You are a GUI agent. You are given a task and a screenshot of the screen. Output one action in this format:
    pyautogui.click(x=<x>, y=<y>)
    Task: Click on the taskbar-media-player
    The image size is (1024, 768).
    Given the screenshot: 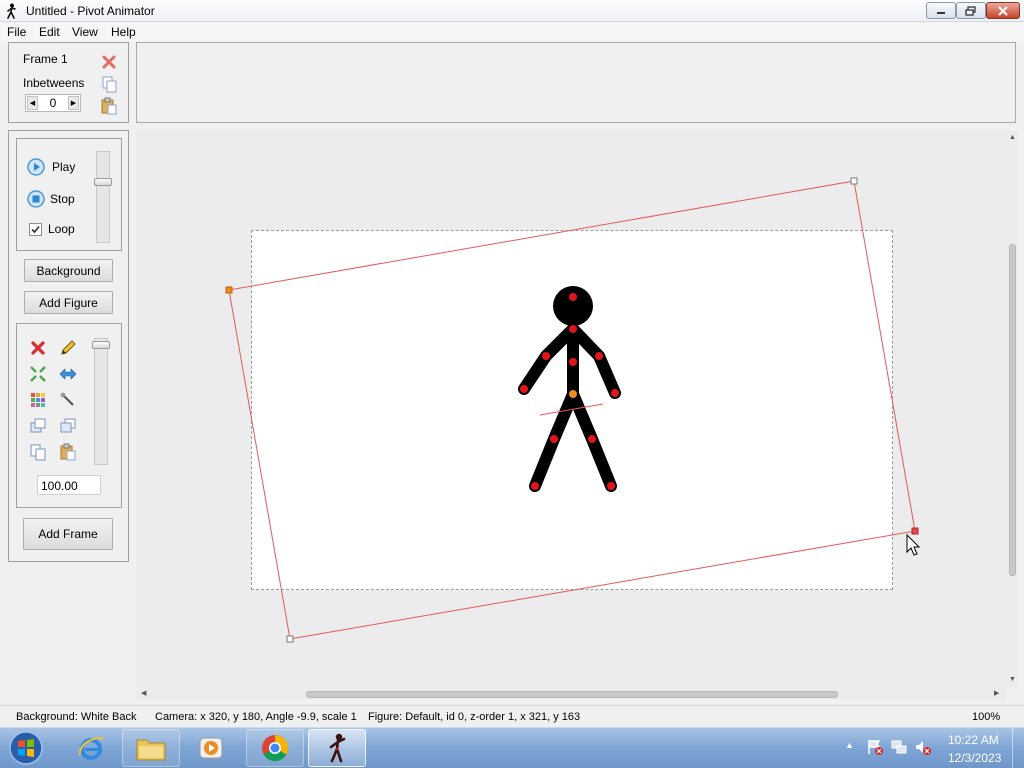 What is the action you would take?
    pyautogui.click(x=211, y=748)
    